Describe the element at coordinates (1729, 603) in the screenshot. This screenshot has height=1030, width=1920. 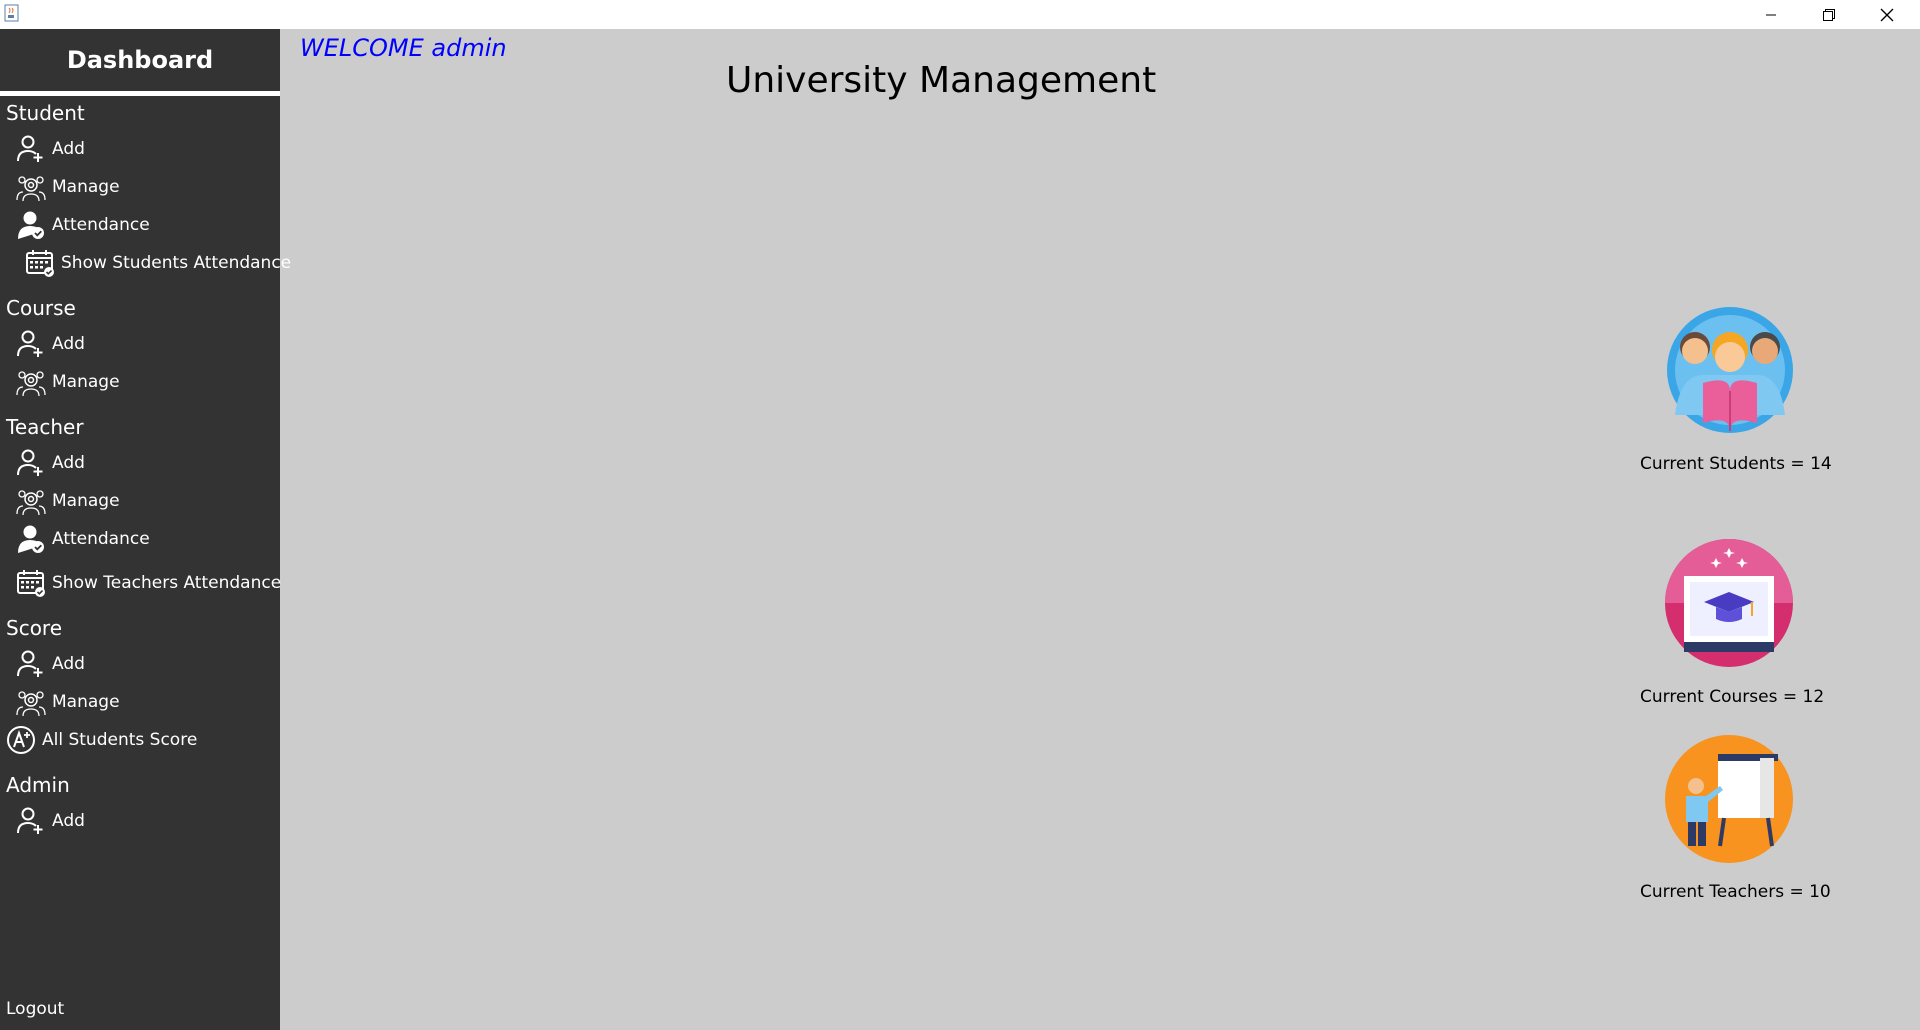
I see `graduation-cap-screen-icon` at that location.